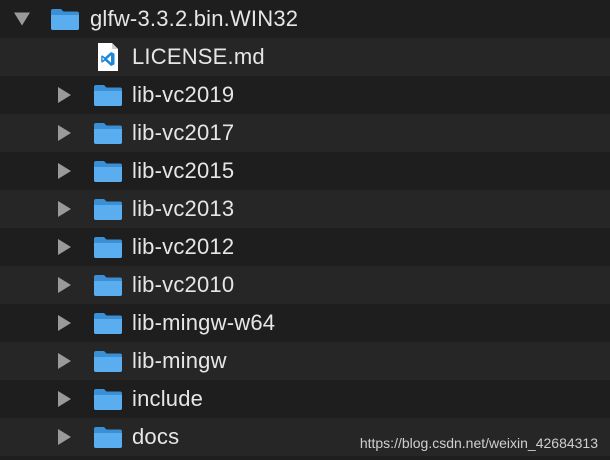  I want to click on tree-row-folder: lib-vc2017, so click(305, 133).